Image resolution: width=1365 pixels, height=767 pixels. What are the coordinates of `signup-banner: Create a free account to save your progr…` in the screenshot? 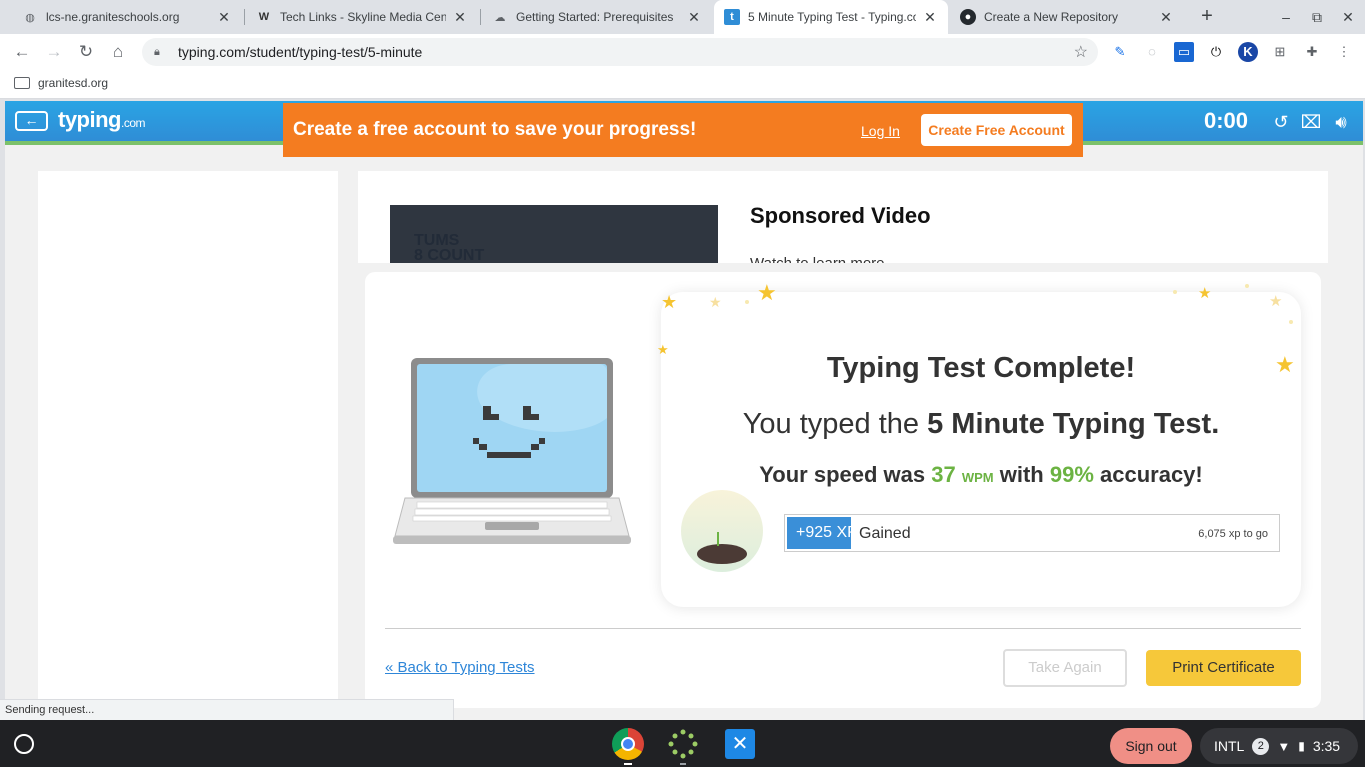 It's located at (683, 130).